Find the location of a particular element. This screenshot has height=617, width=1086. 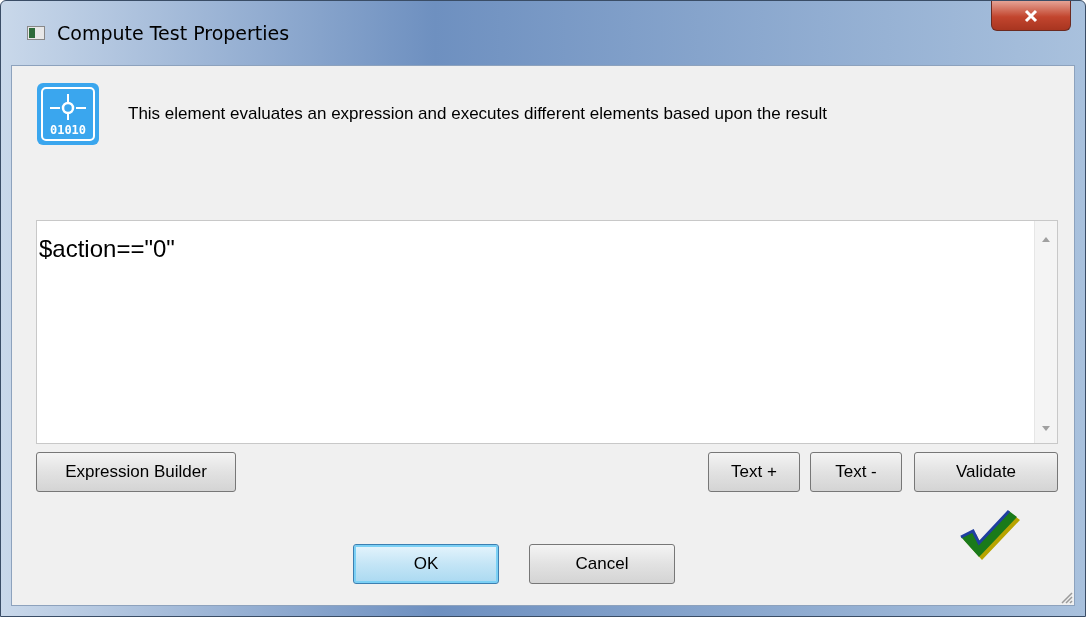

close-icon is located at coordinates (1031, 15).